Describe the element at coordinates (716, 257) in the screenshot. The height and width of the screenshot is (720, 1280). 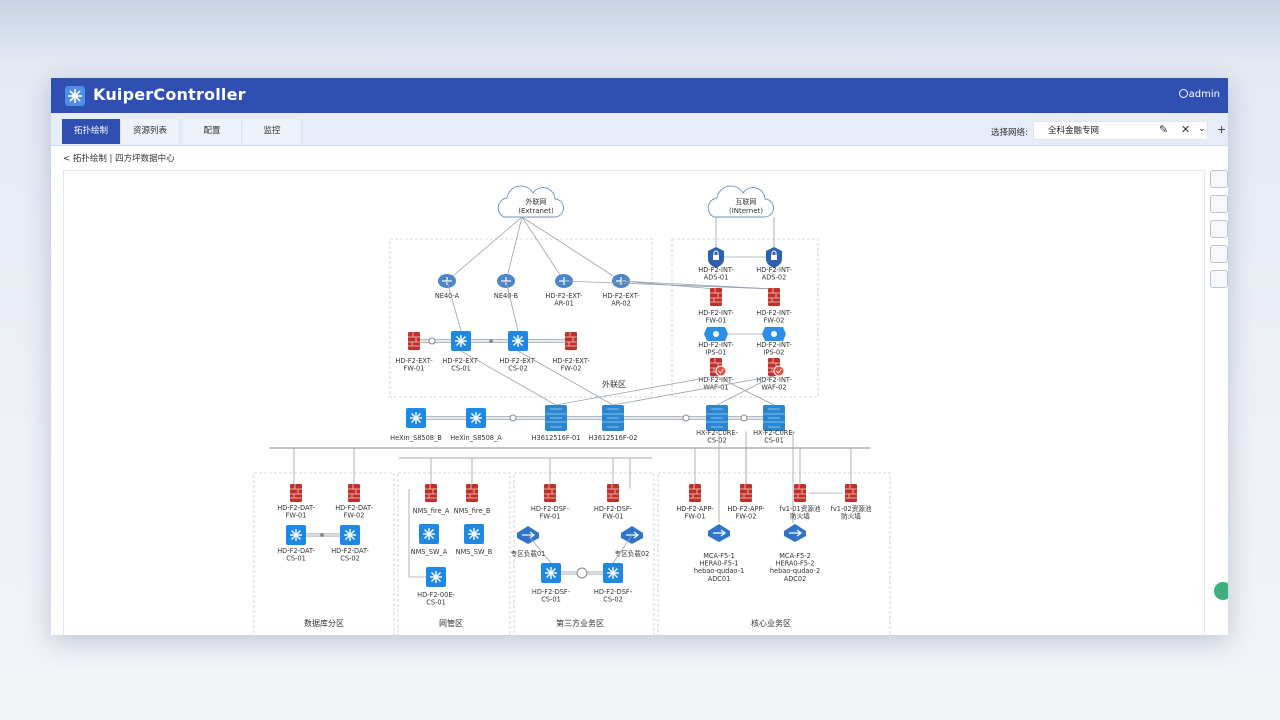
I see `int-ads-01-icon` at that location.